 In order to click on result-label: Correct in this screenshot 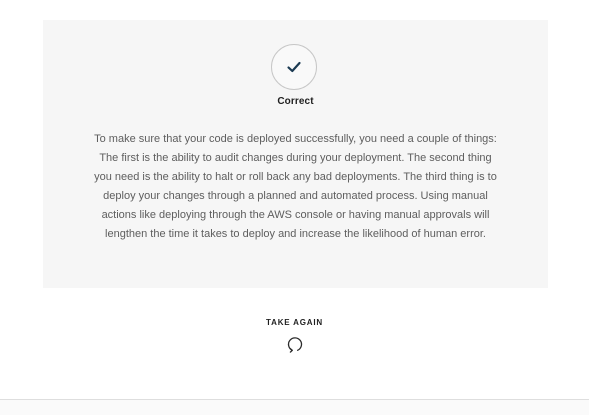, I will do `click(295, 101)`.